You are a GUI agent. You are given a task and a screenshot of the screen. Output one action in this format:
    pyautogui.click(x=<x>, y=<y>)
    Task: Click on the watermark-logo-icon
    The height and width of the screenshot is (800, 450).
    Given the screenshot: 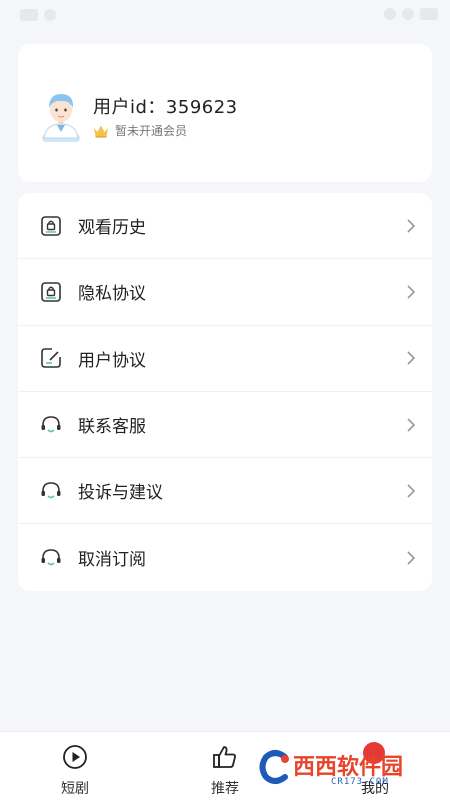 What is the action you would take?
    pyautogui.click(x=274, y=767)
    